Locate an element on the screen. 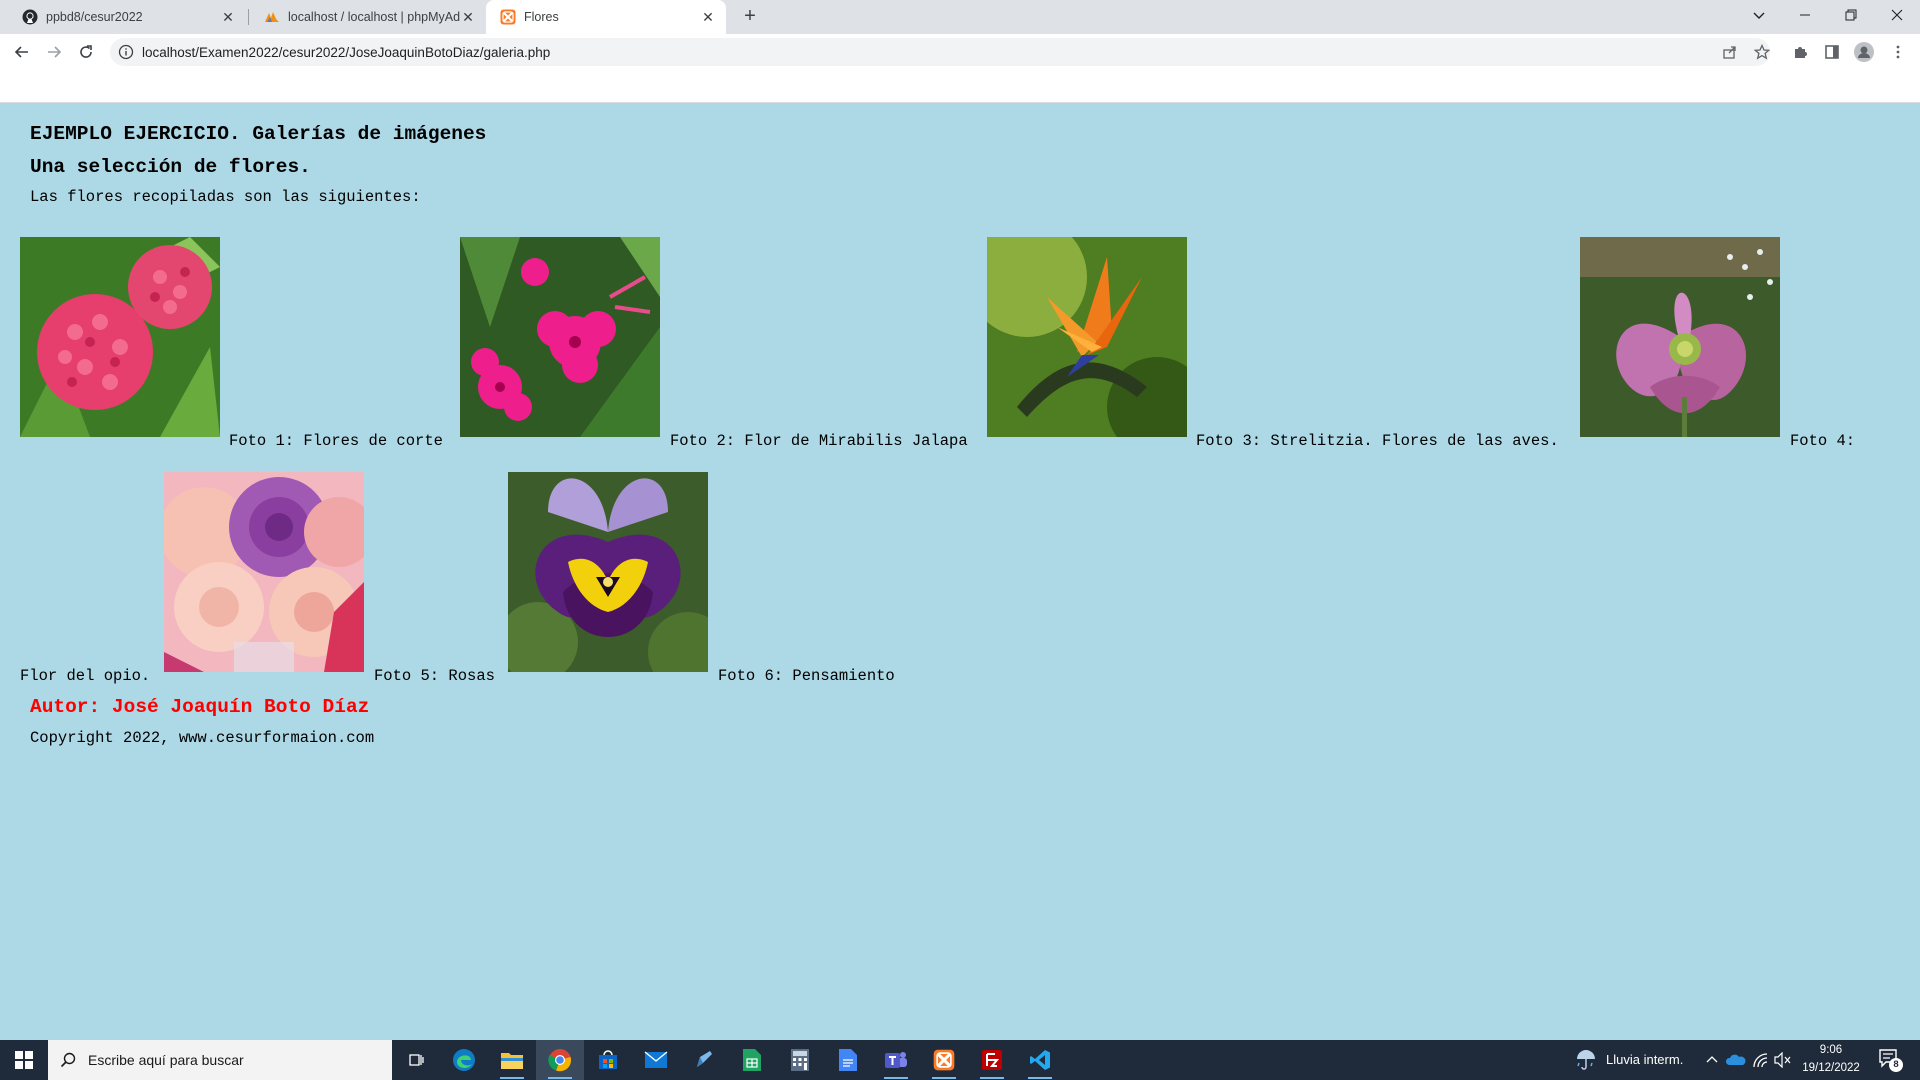 The image size is (1920, 1080). taskbar-spreadsheet is located at coordinates (752, 1060).